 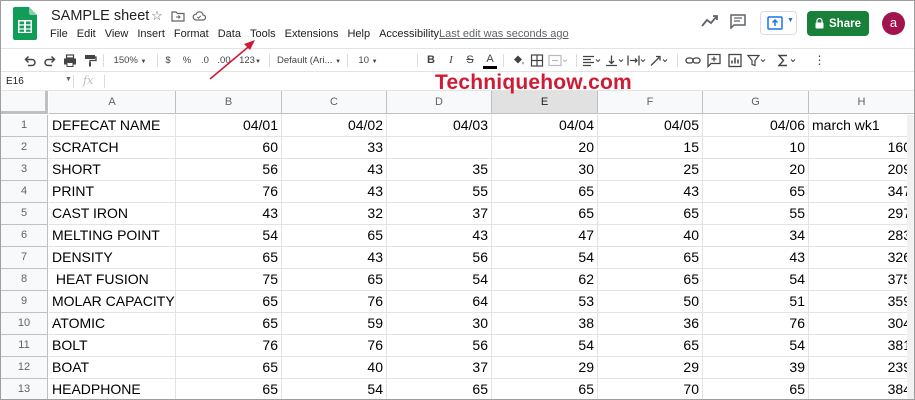 What do you see at coordinates (229, 236) in the screenshot?
I see `cell-b6: 54` at bounding box center [229, 236].